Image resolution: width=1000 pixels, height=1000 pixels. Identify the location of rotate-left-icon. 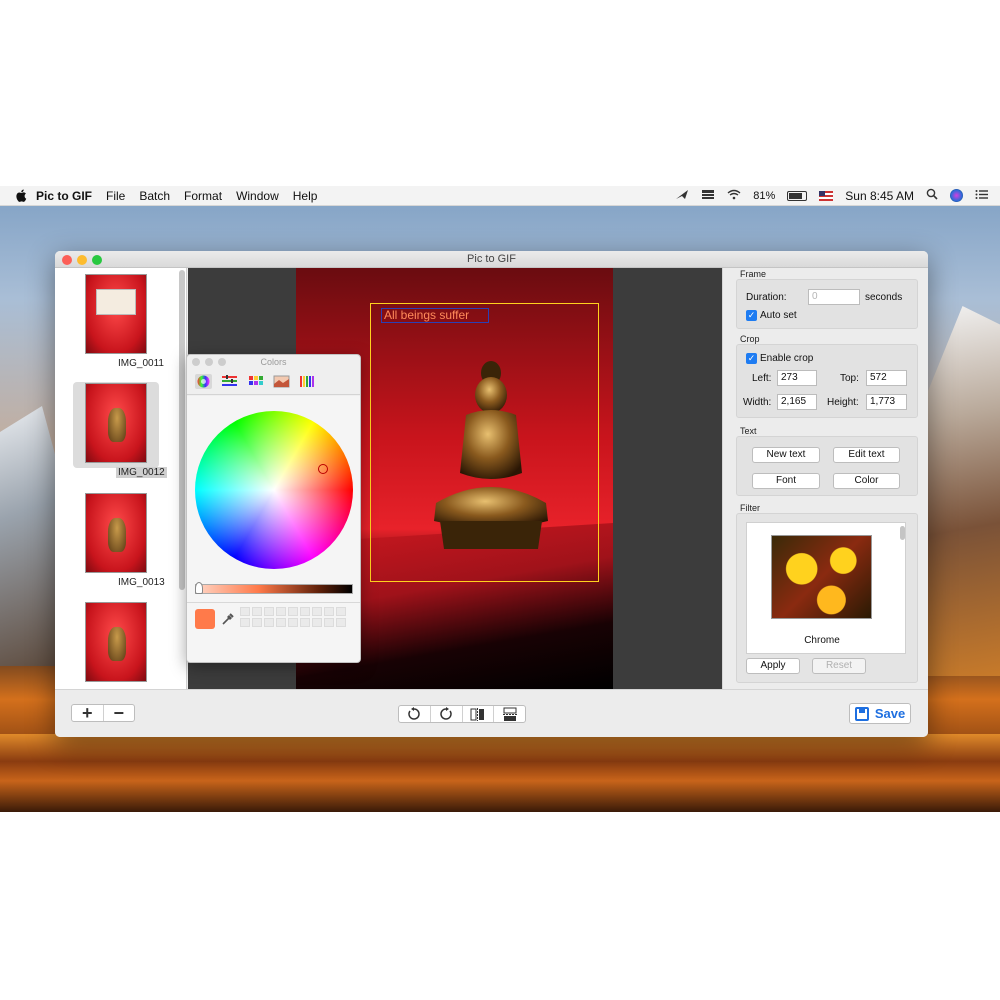
(415, 714).